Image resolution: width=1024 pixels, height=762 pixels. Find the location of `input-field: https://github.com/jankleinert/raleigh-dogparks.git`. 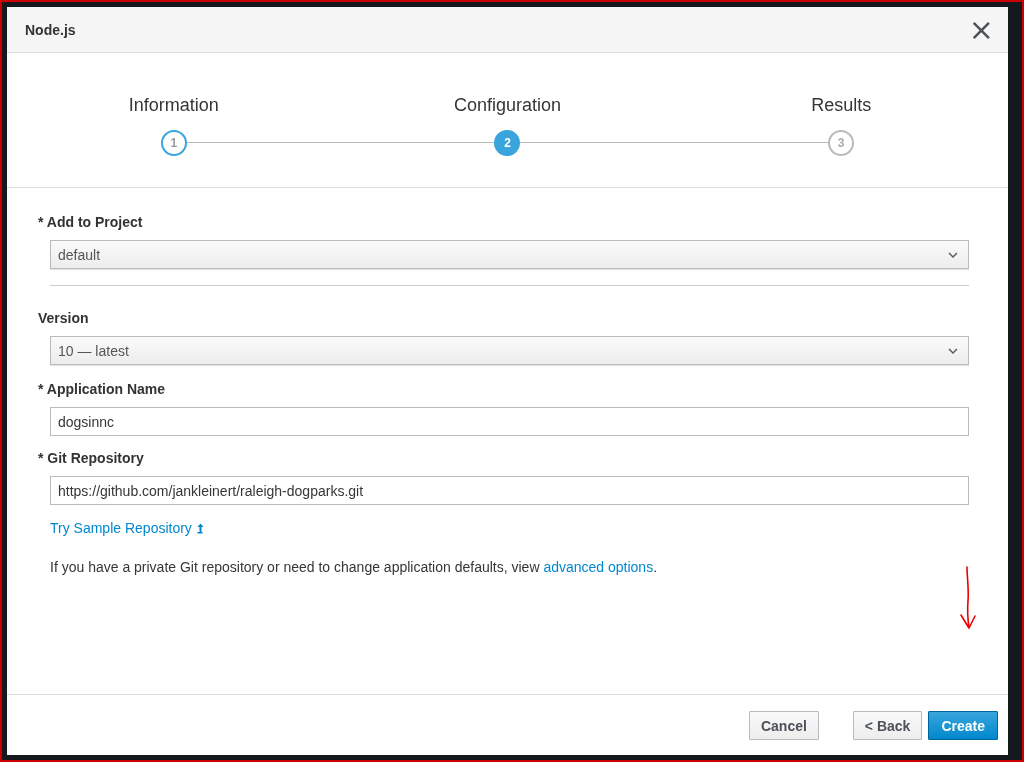

input-field: https://github.com/jankleinert/raleigh-dogparks.git is located at coordinates (509, 490).